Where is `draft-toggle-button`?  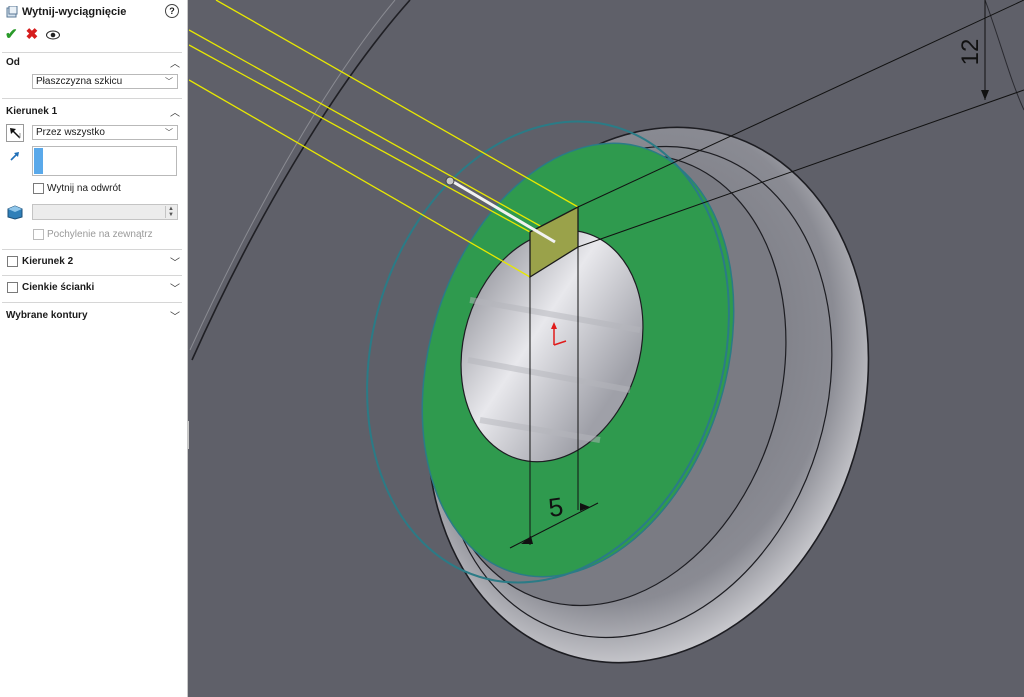
draft-toggle-button is located at coordinates (15, 212).